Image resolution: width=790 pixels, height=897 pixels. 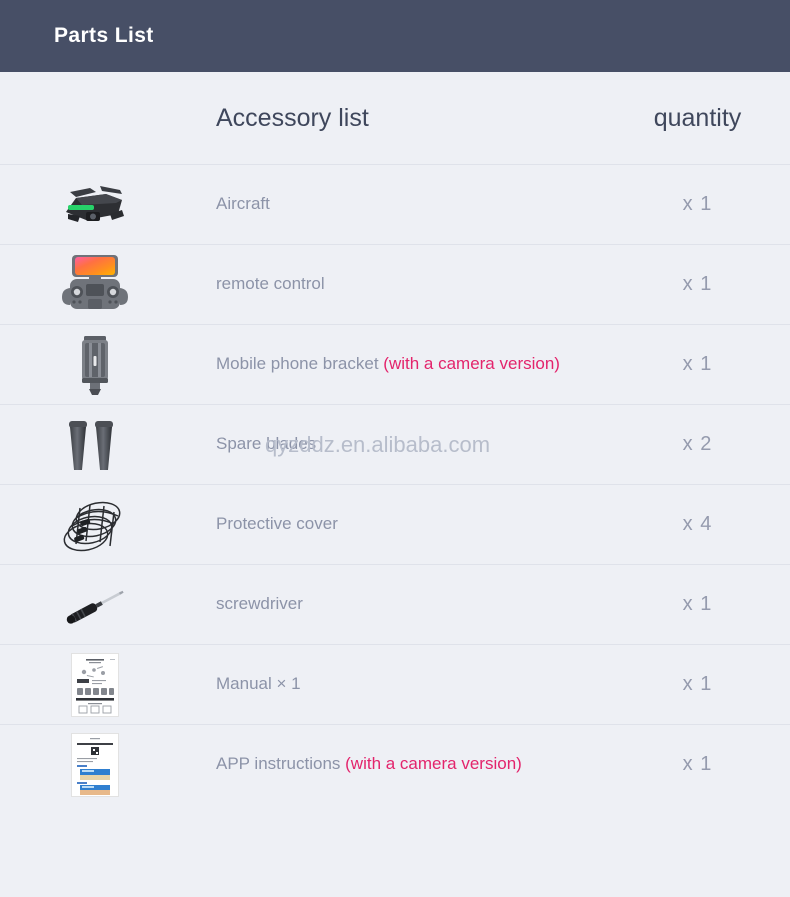 I want to click on item-quantity: x 4, so click(x=697, y=524).